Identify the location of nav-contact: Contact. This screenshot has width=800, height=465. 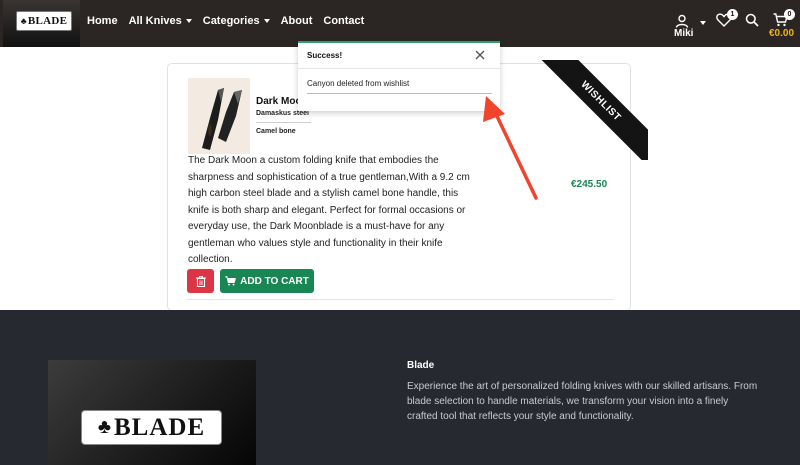
(343, 21).